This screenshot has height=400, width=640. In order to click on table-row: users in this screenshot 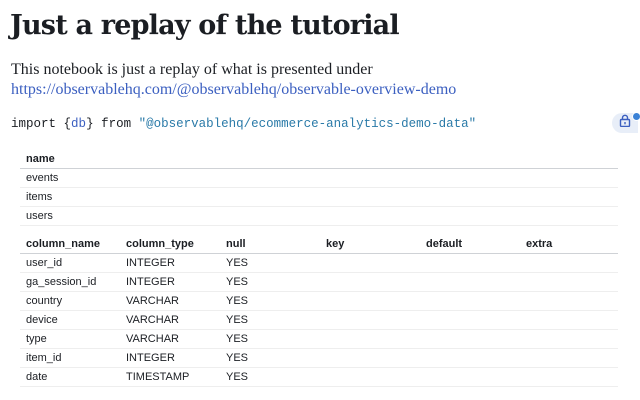, I will do `click(319, 216)`.